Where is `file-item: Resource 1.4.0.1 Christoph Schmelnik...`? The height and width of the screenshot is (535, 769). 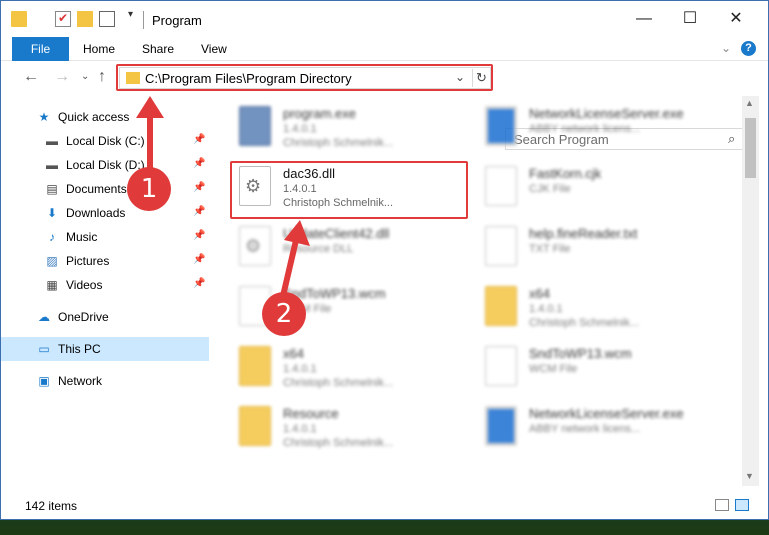 file-item: Resource 1.4.0.1 Christoph Schmelnik... is located at coordinates (353, 425).